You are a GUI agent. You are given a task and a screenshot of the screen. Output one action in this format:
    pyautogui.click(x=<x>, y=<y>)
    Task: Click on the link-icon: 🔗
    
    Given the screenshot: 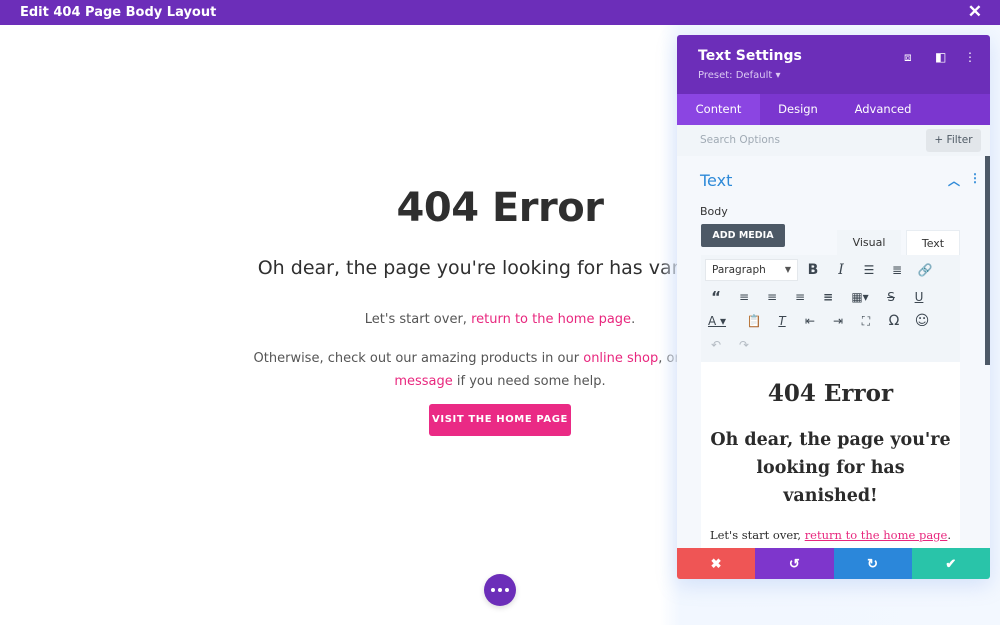 What is the action you would take?
    pyautogui.click(x=925, y=270)
    